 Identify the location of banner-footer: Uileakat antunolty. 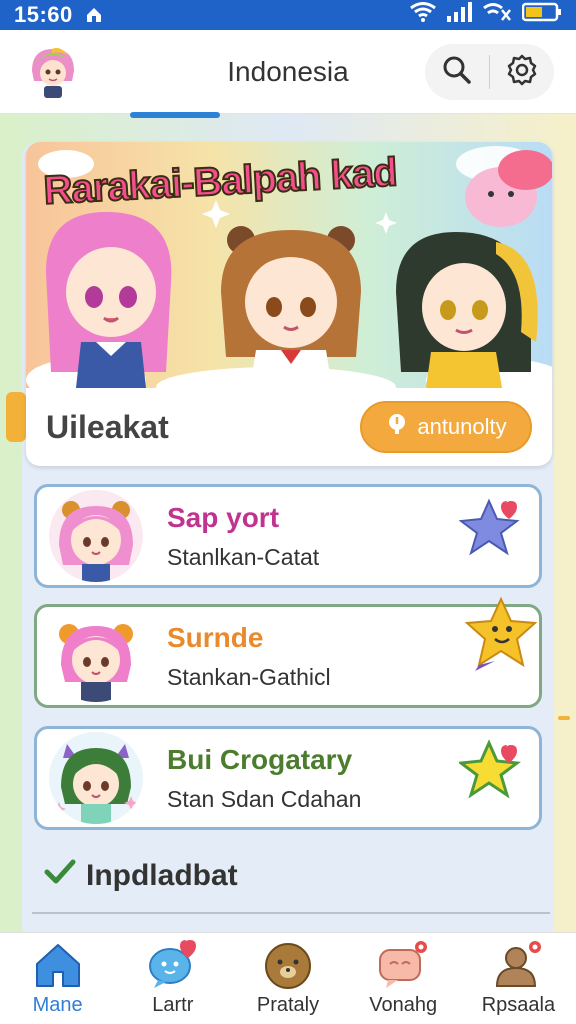
(289, 427).